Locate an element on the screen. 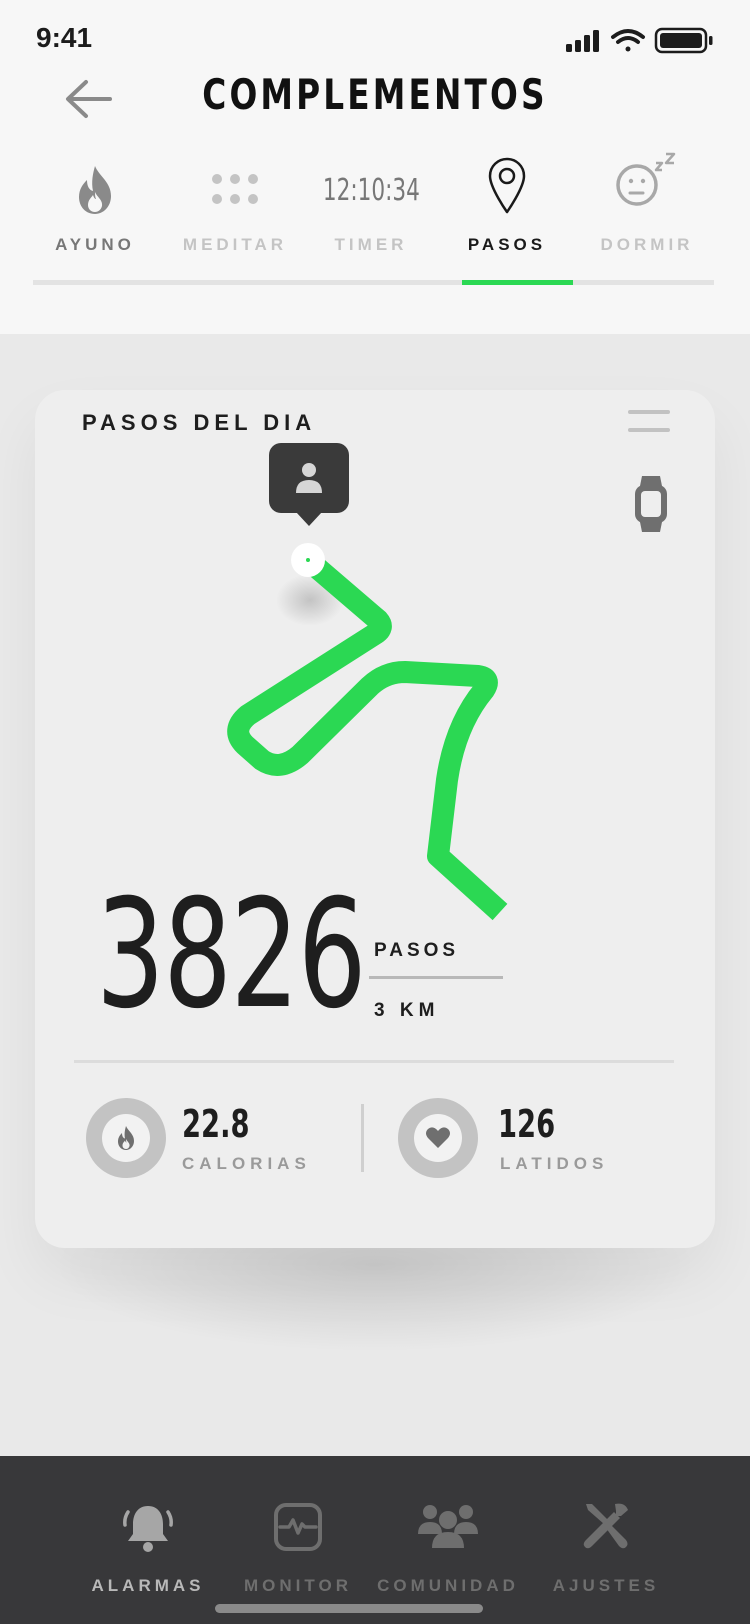 This screenshot has height=1624, width=750. steps-count: 3826 is located at coordinates (231, 955).